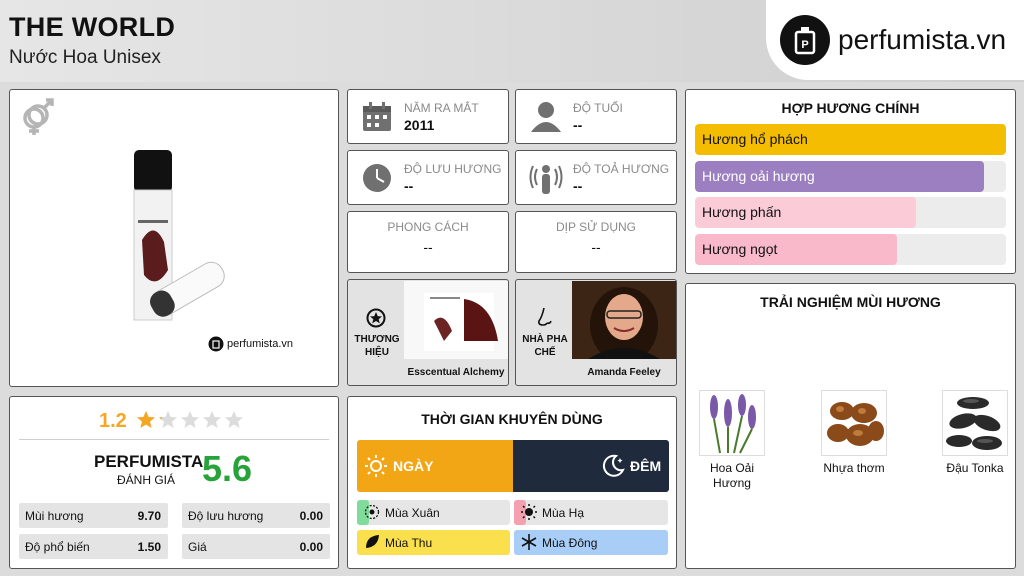 The width and height of the screenshot is (1024, 576). Describe the element at coordinates (435, 466) in the screenshot. I see `day-block: NGÀY` at that location.